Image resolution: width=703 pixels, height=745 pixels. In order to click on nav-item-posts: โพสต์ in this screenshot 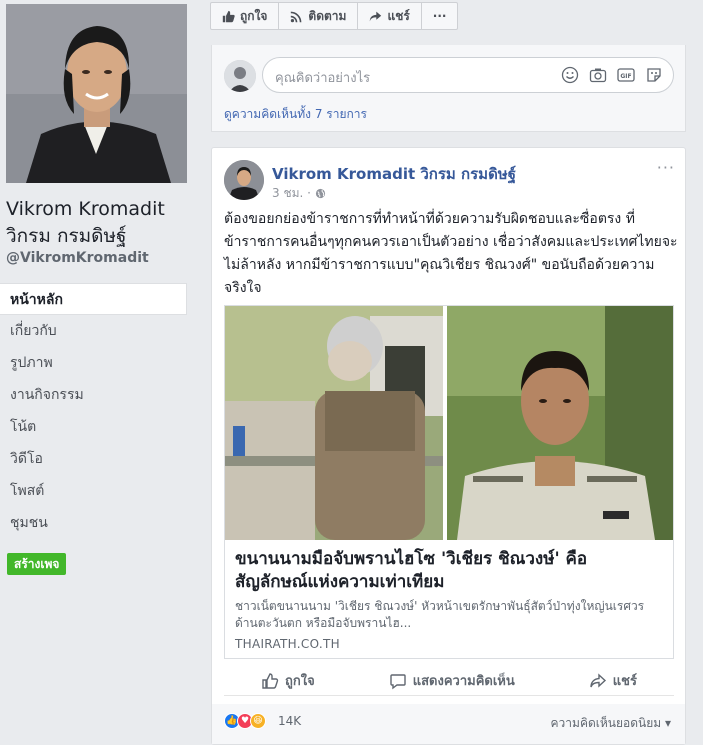, I will do `click(93, 491)`.